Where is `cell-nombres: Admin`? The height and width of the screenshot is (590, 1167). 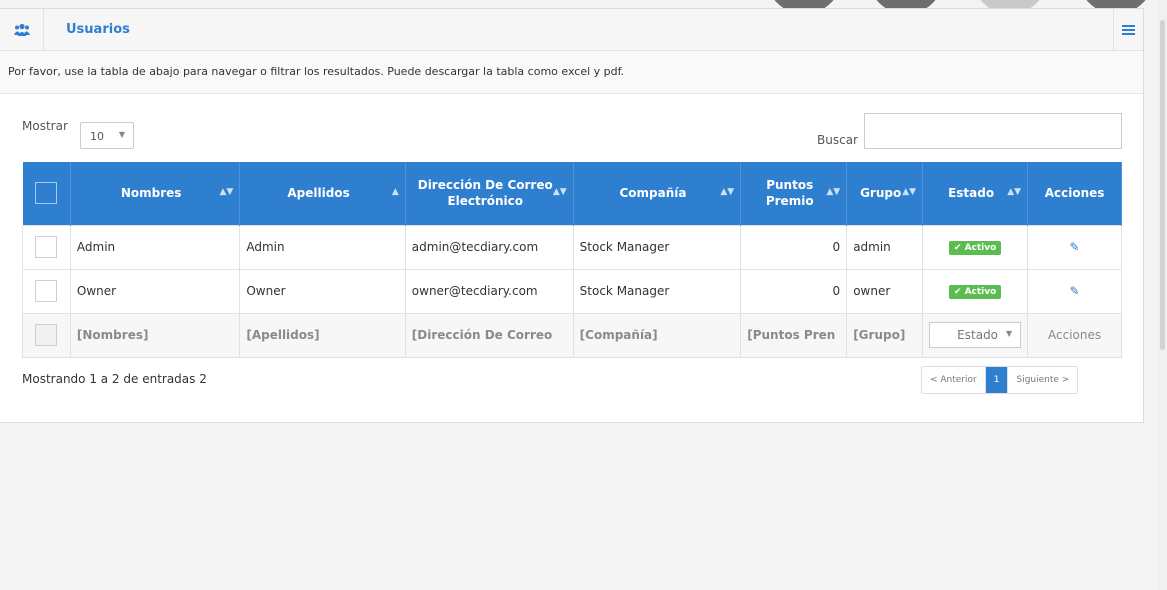
cell-nombres: Admin is located at coordinates (155, 247).